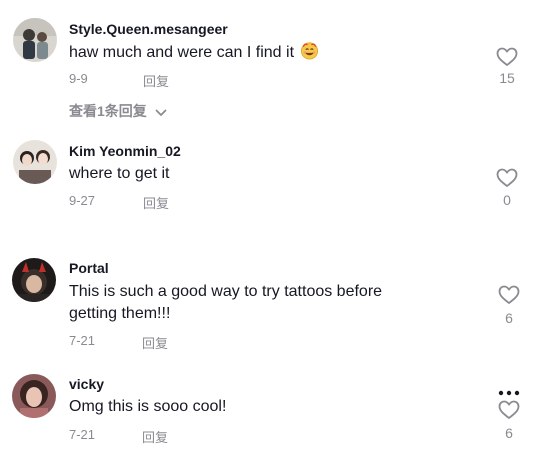 The image size is (546, 467). What do you see at coordinates (86, 384) in the screenshot?
I see `comment-username: vicky` at bounding box center [86, 384].